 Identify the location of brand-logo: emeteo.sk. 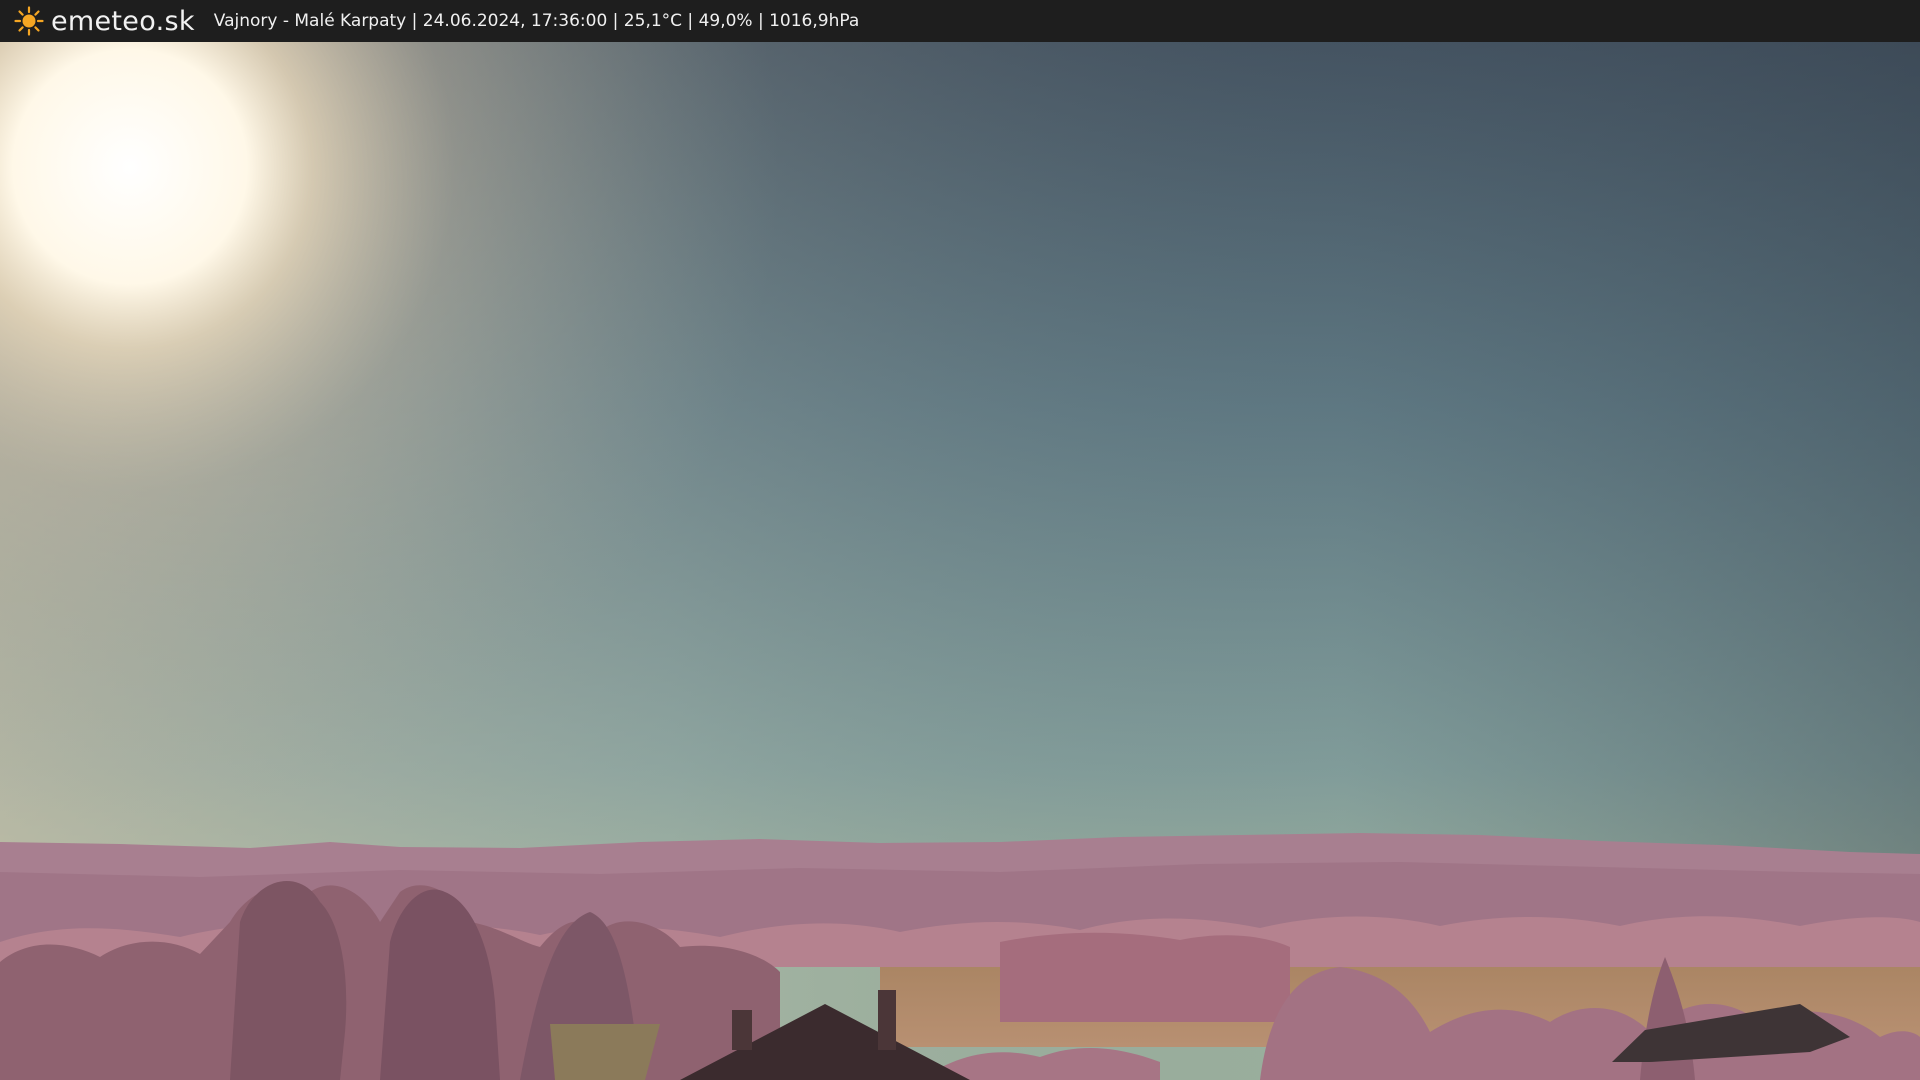
(104, 21).